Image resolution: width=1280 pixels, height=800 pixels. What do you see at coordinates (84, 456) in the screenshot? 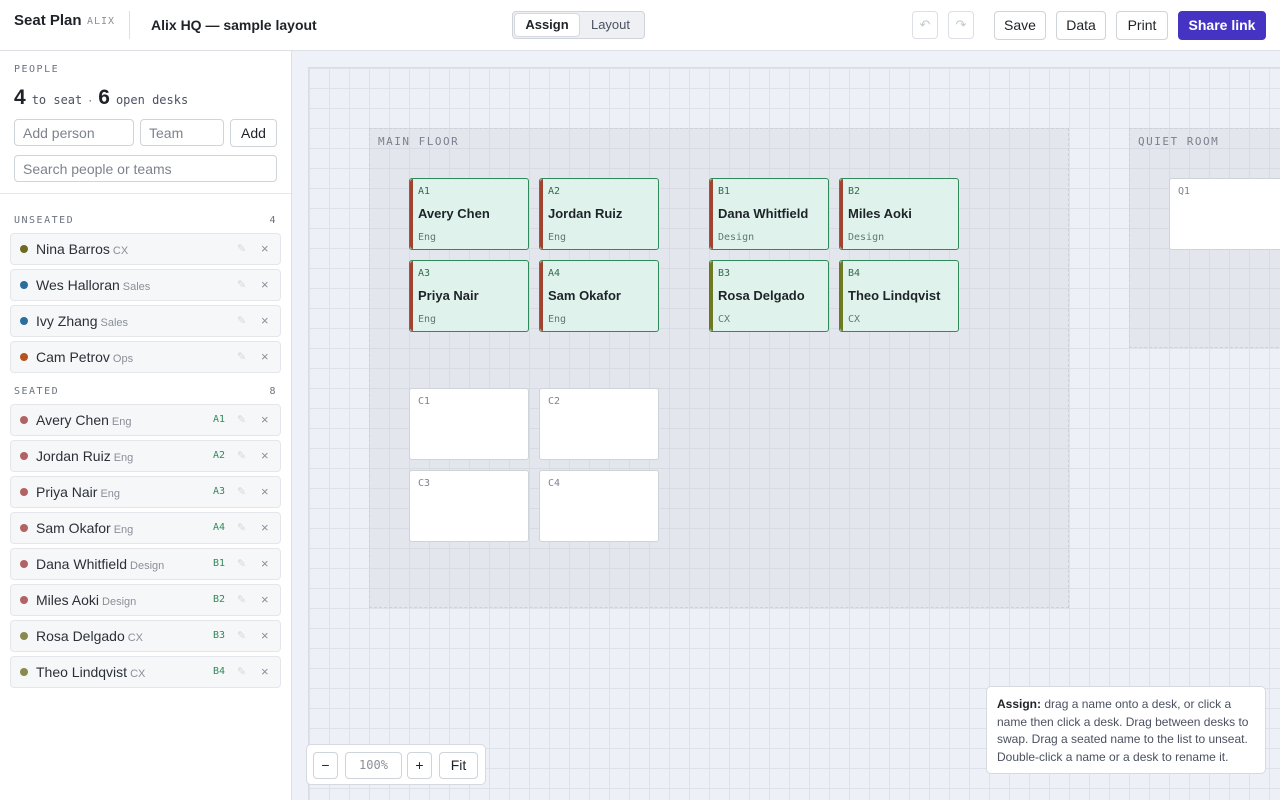
I see `person-name: Jordan Ruiz Eng` at bounding box center [84, 456].